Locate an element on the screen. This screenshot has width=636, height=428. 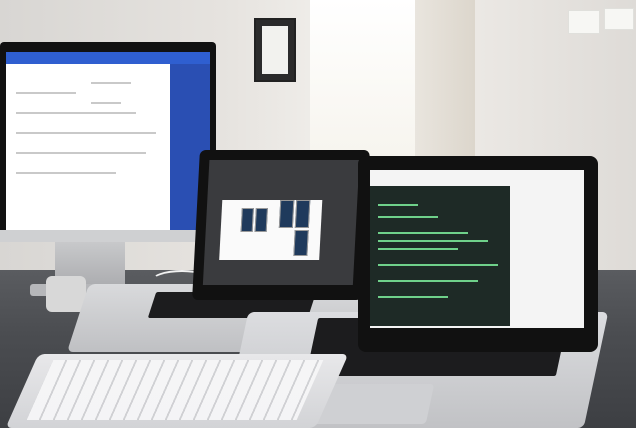
laptop-left-lid is located at coordinates (281, 225).